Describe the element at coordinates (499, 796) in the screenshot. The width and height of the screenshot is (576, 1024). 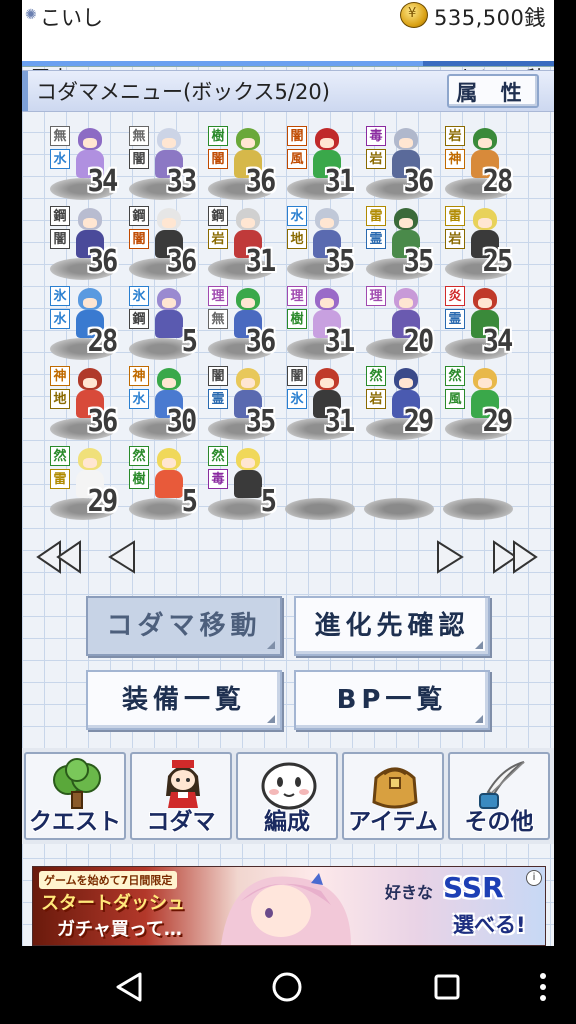
I see `tab-other: その他` at that location.